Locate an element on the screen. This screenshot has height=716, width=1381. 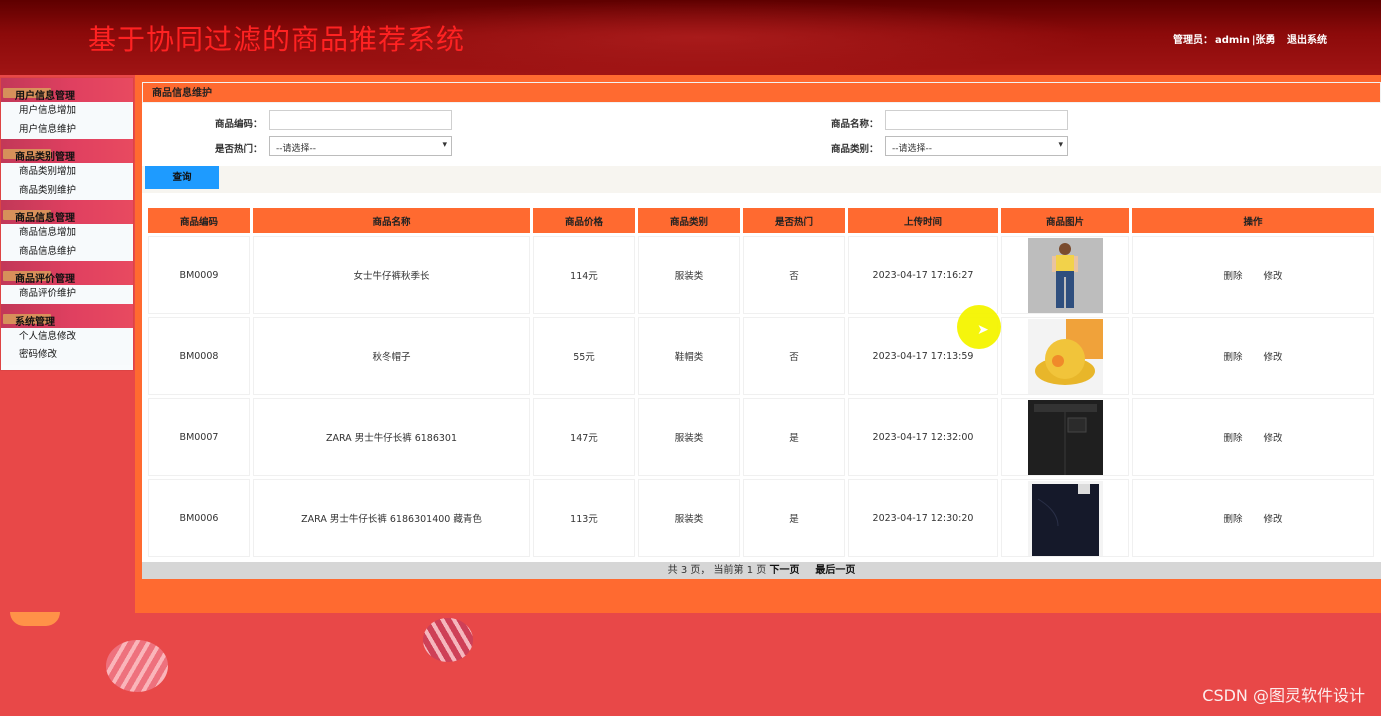
navy-pants-image is located at coordinates (1065, 518).